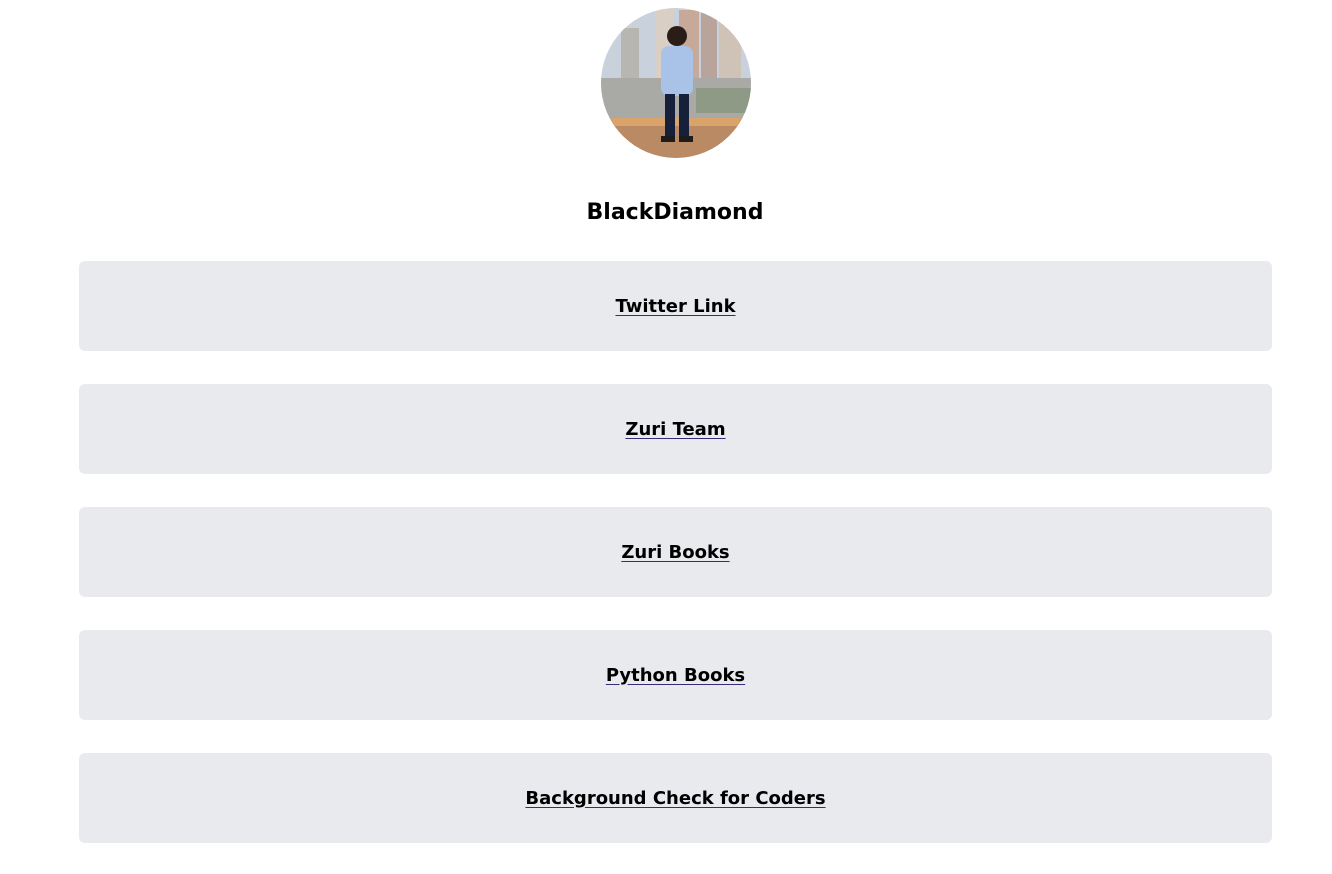 This screenshot has height=874, width=1332. I want to click on link-card-background-check: Background Check for Coders, so click(675, 798).